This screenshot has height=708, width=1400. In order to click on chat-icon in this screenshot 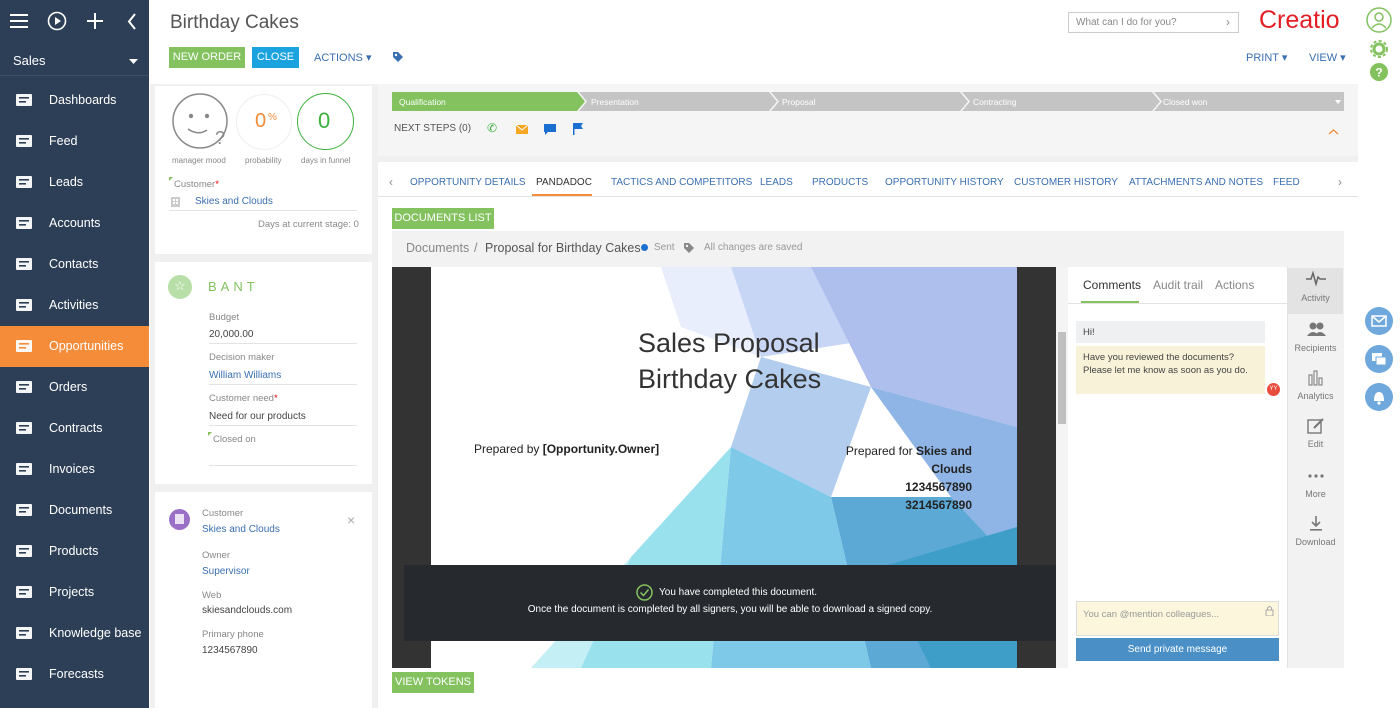, I will do `click(1379, 359)`.